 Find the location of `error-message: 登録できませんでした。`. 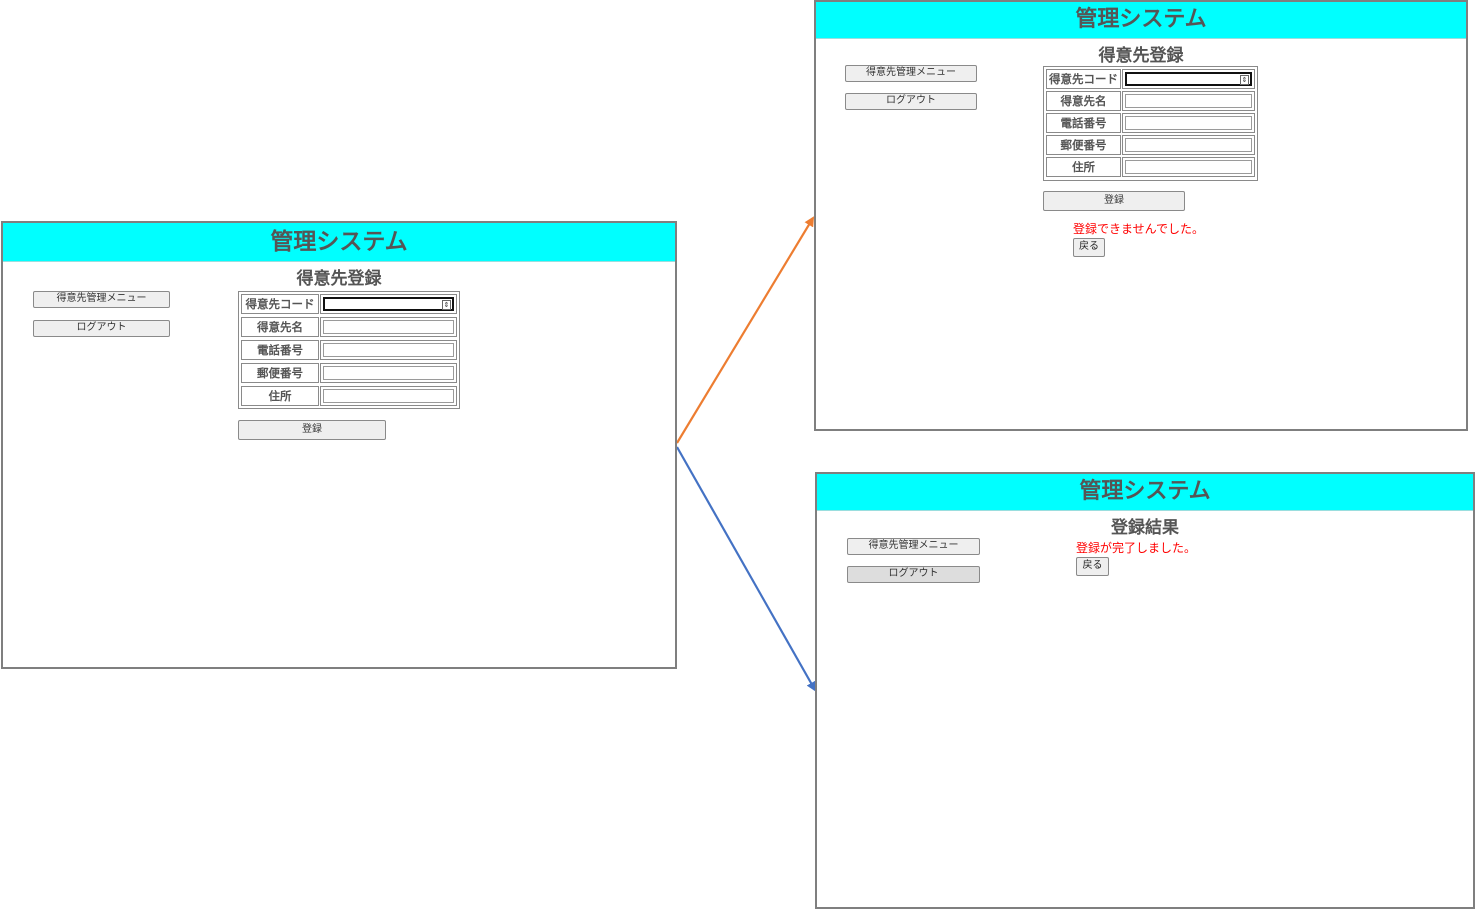

error-message: 登録できませんでした。 is located at coordinates (1139, 229).